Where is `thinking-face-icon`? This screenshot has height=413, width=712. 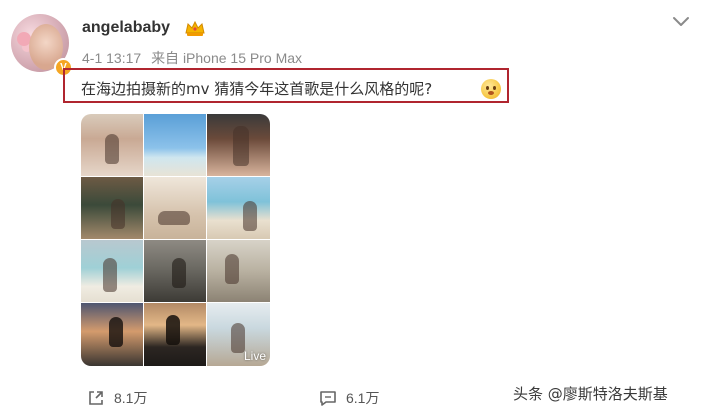 thinking-face-icon is located at coordinates (491, 89).